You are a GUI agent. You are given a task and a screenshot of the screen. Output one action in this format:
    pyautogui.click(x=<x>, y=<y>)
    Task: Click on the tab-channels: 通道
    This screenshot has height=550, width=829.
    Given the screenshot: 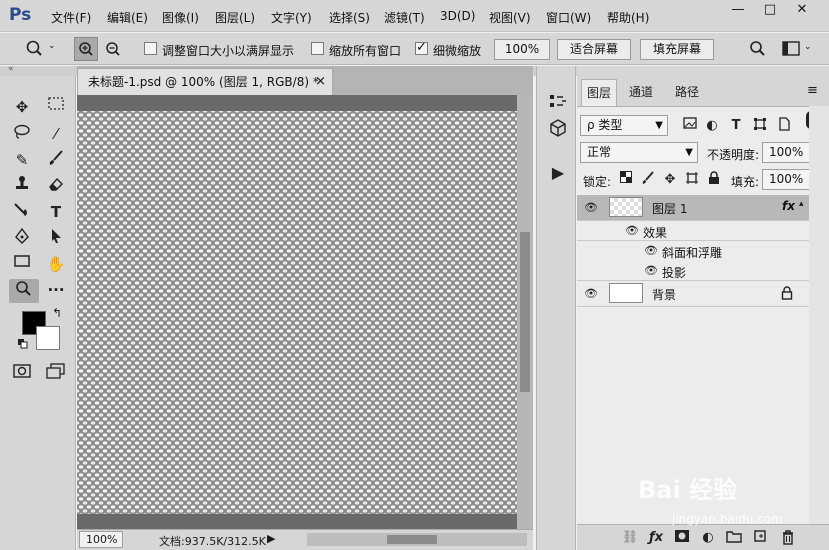 What is the action you would take?
    pyautogui.click(x=641, y=92)
    